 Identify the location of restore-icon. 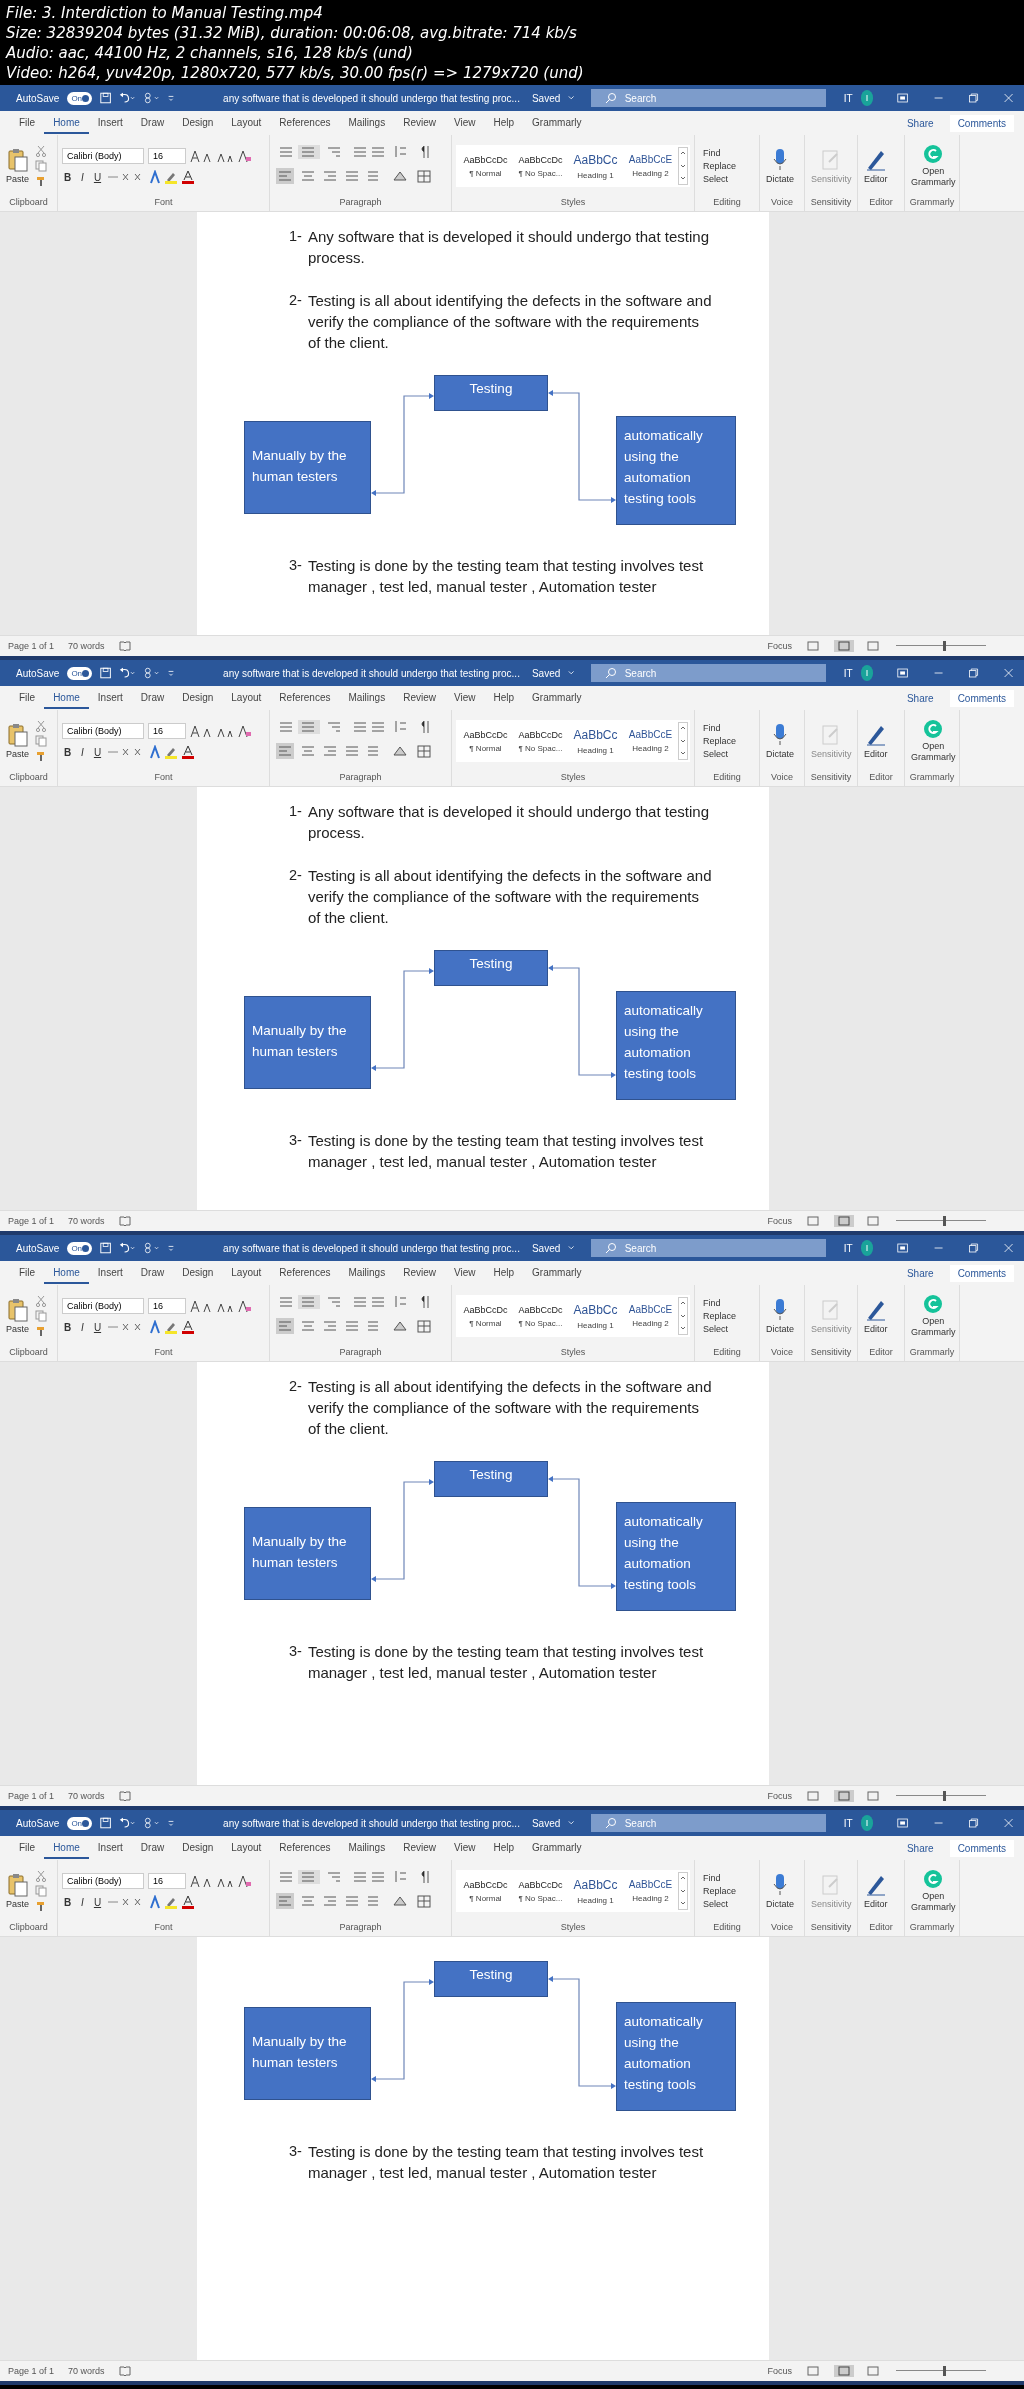
(973, 1823).